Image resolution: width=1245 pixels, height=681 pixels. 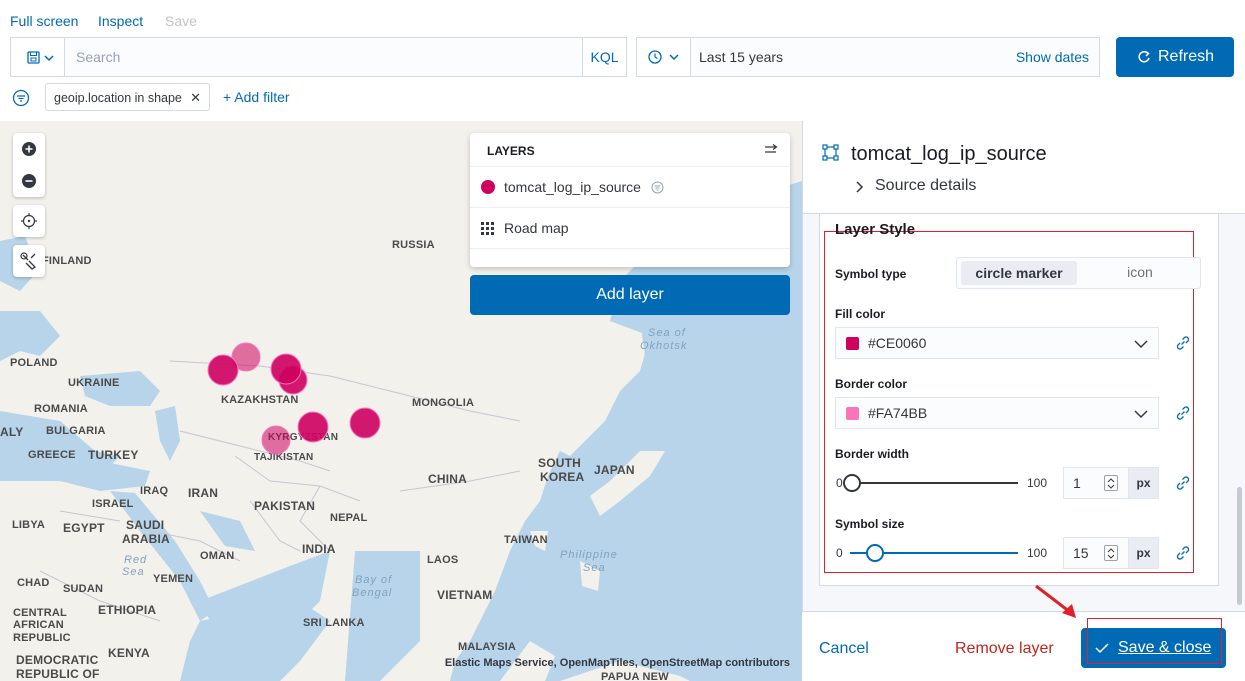 I want to click on show-dates-link: Show dates, so click(x=1052, y=57).